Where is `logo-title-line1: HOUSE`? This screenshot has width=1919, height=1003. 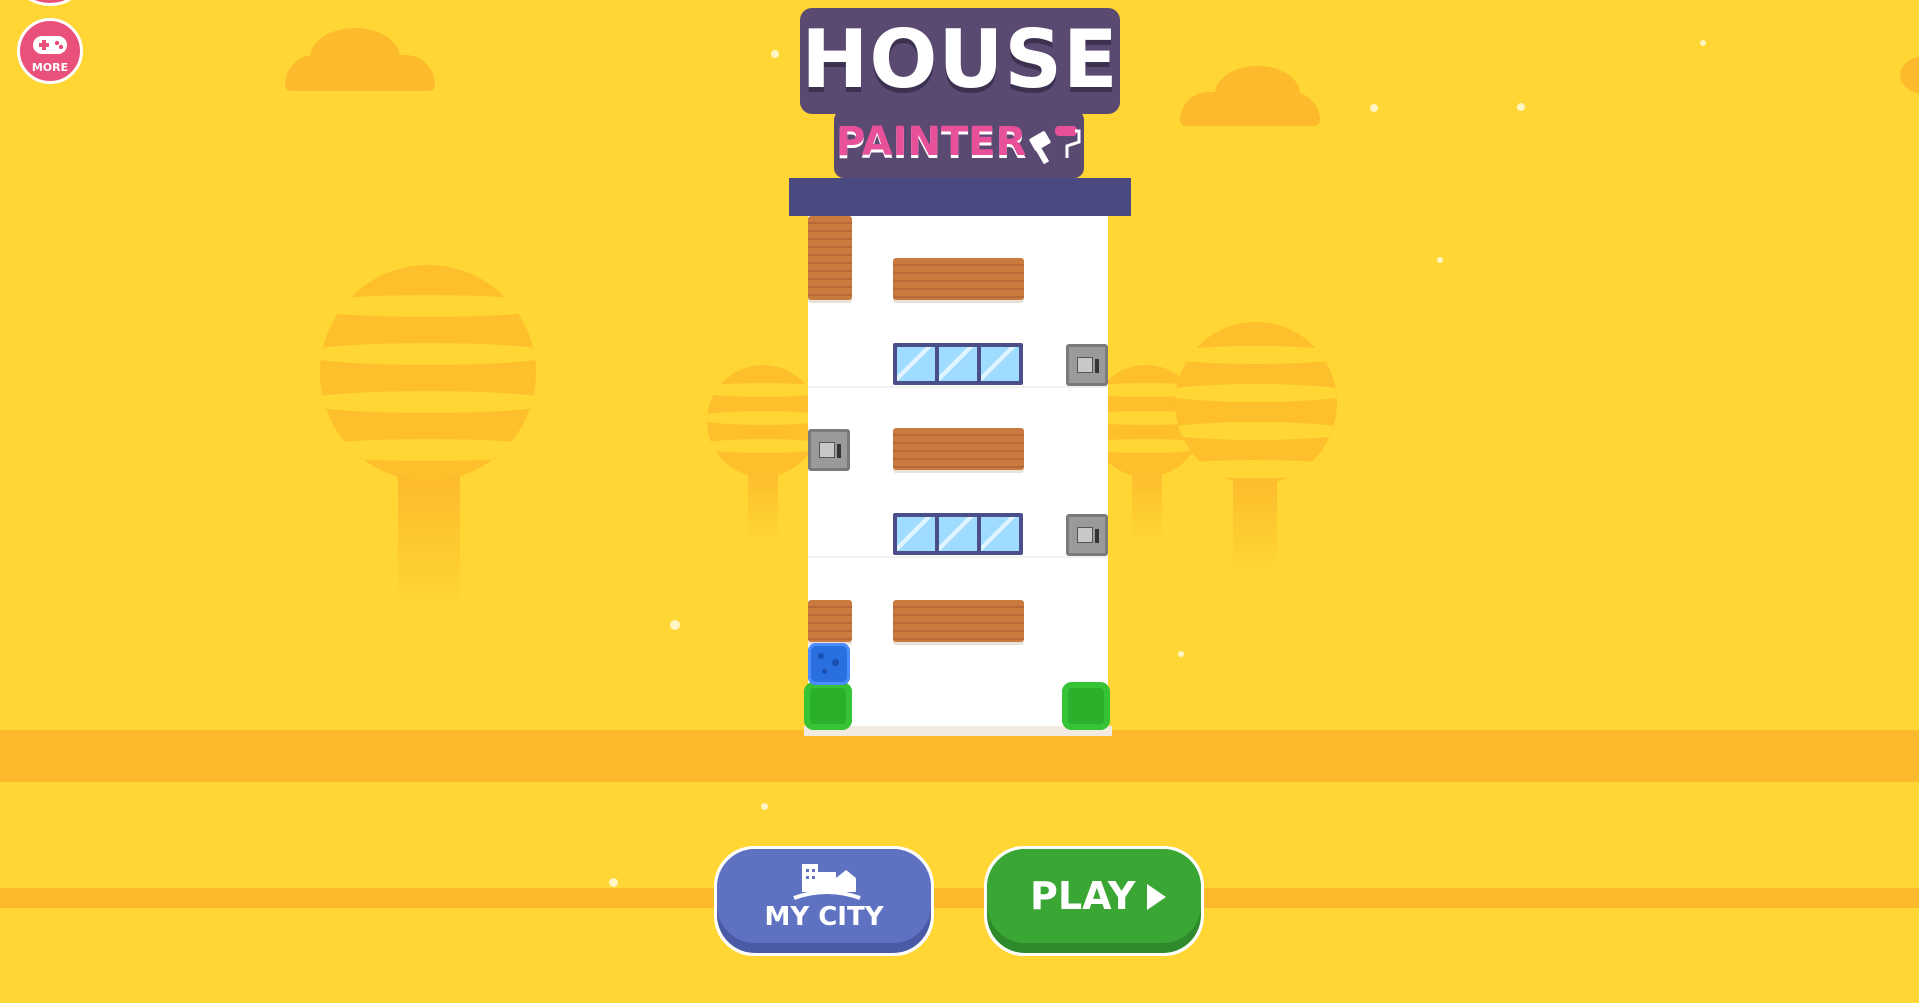
logo-title-line1: HOUSE is located at coordinates (960, 59).